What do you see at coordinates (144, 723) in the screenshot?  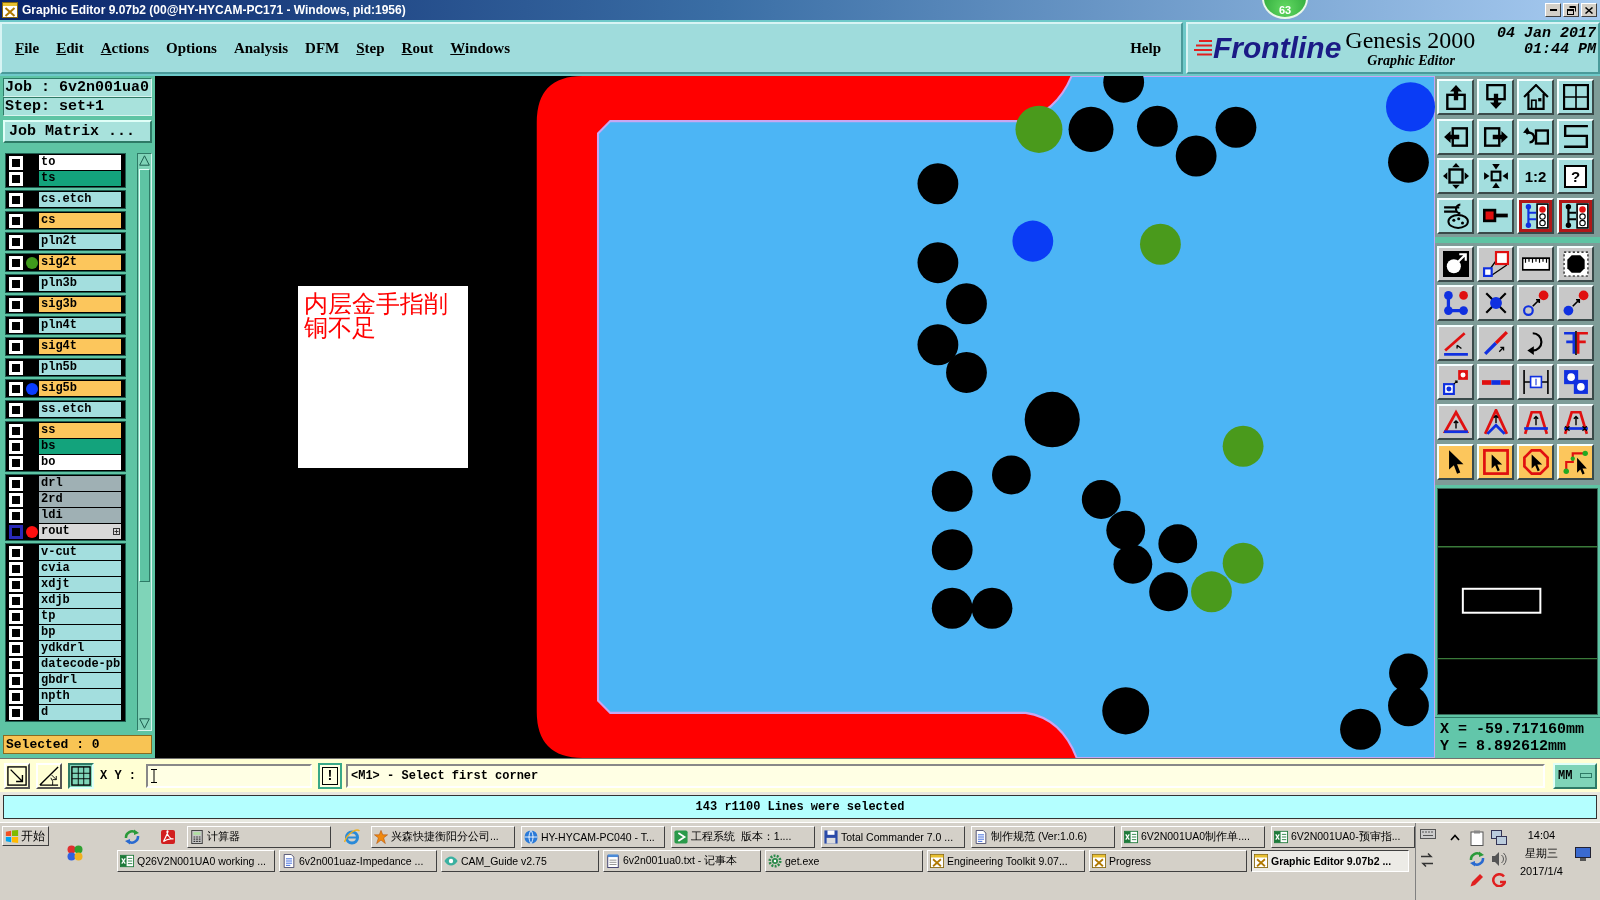 I see `arrow-down-icon` at bounding box center [144, 723].